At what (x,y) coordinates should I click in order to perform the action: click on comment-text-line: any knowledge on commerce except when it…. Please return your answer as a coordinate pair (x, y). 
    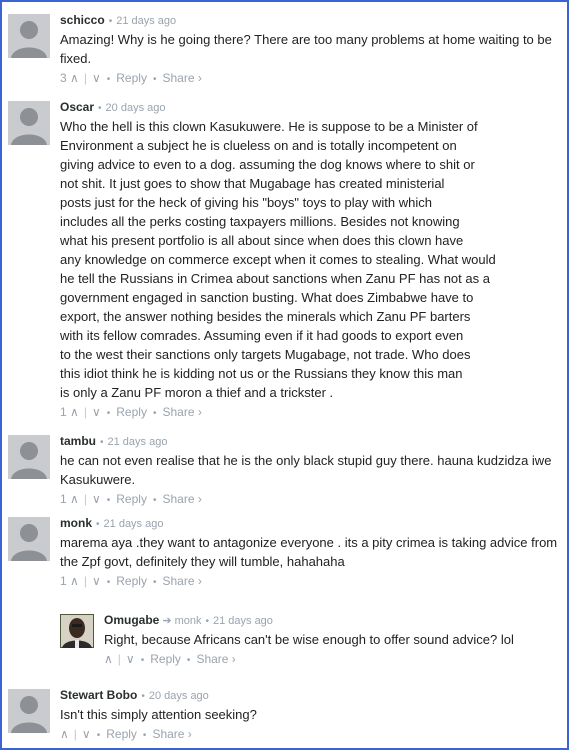
    Looking at the image, I should click on (278, 259).